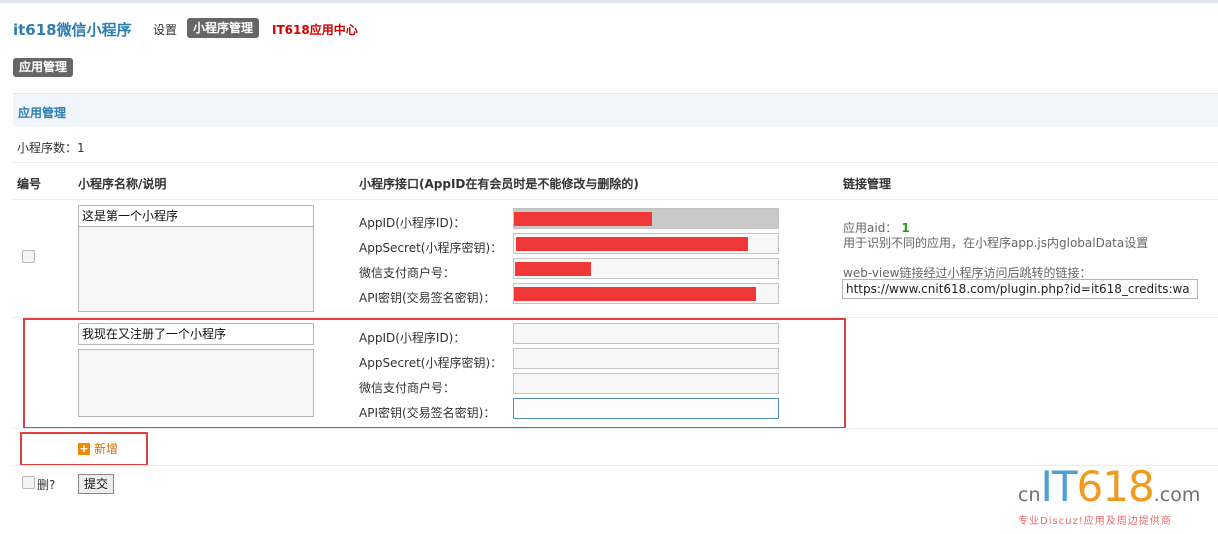  I want to click on row-1-appid-input, so click(646, 218).